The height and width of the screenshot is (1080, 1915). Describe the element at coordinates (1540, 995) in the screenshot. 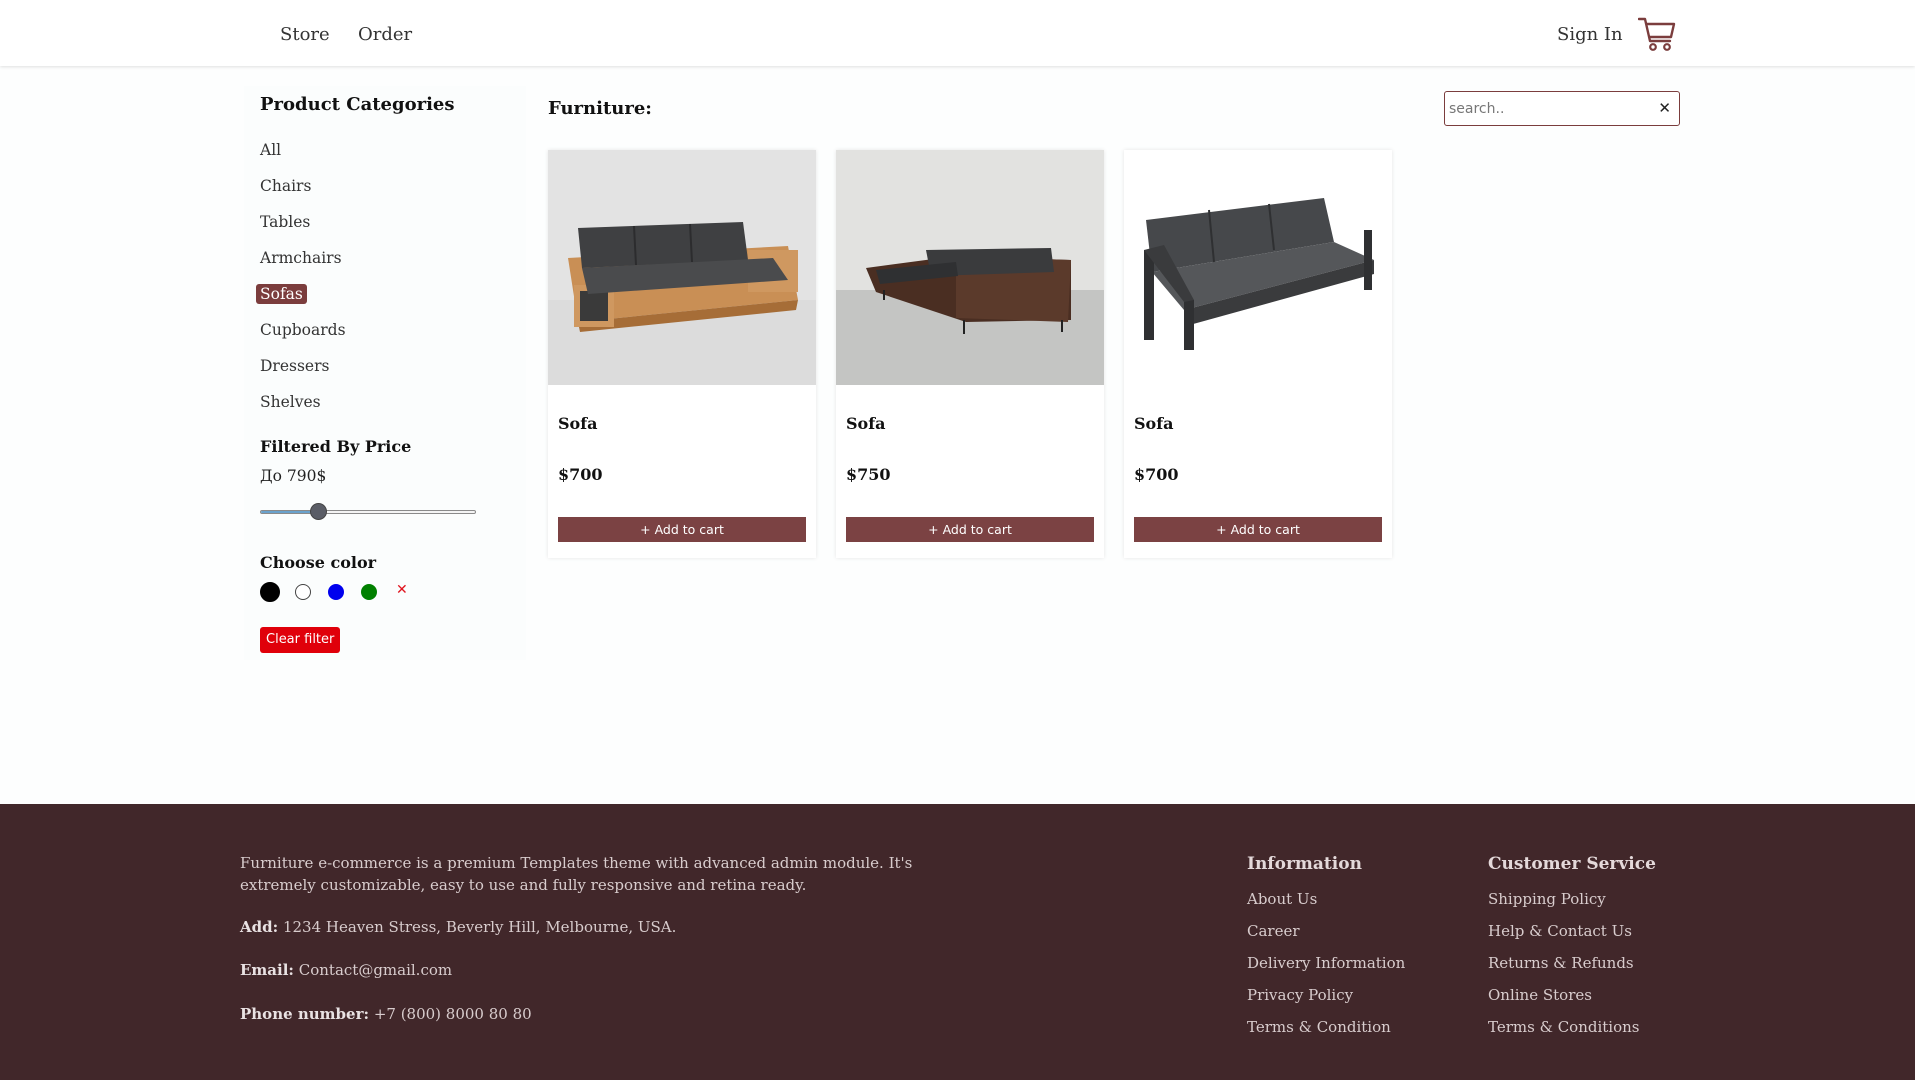

I see `footer-link-online-stores: Online Stores` at that location.